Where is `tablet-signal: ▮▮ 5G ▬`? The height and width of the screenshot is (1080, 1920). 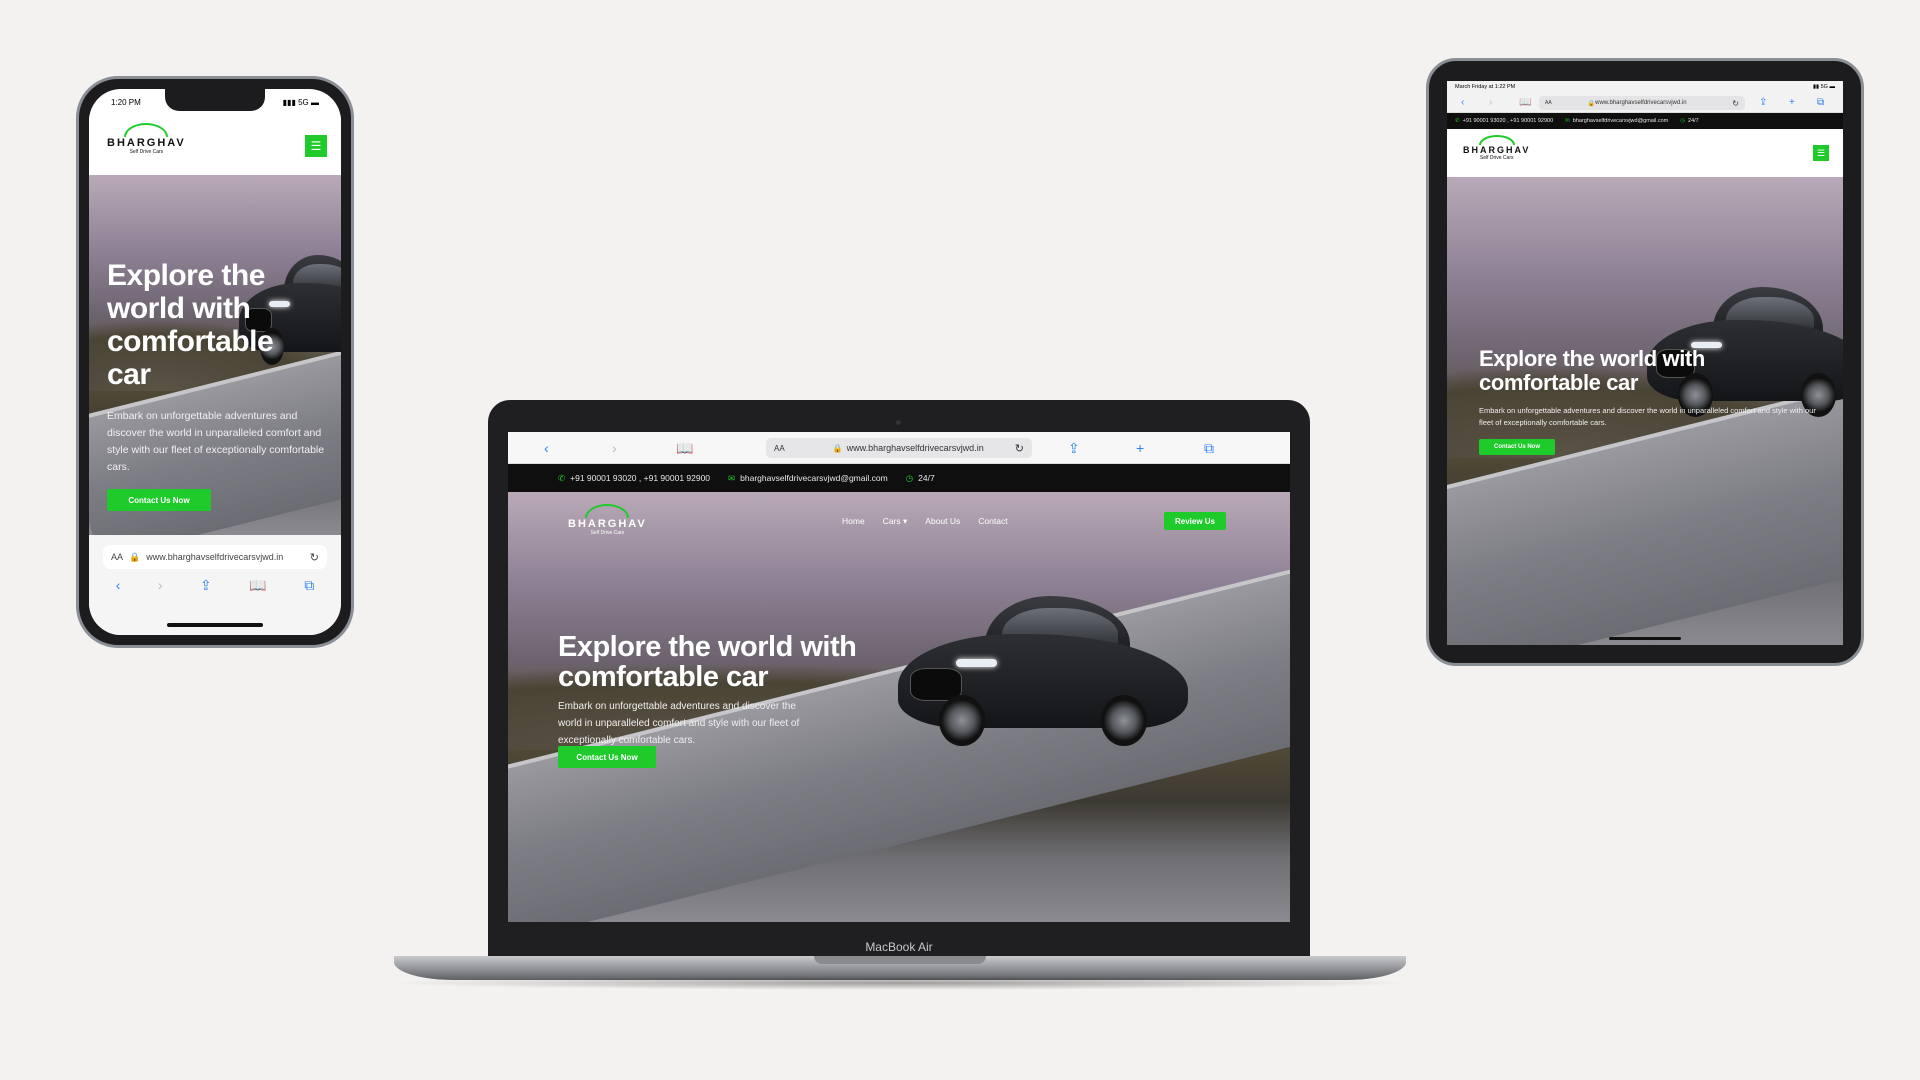
tablet-signal: ▮▮ 5G ▬ is located at coordinates (1824, 87).